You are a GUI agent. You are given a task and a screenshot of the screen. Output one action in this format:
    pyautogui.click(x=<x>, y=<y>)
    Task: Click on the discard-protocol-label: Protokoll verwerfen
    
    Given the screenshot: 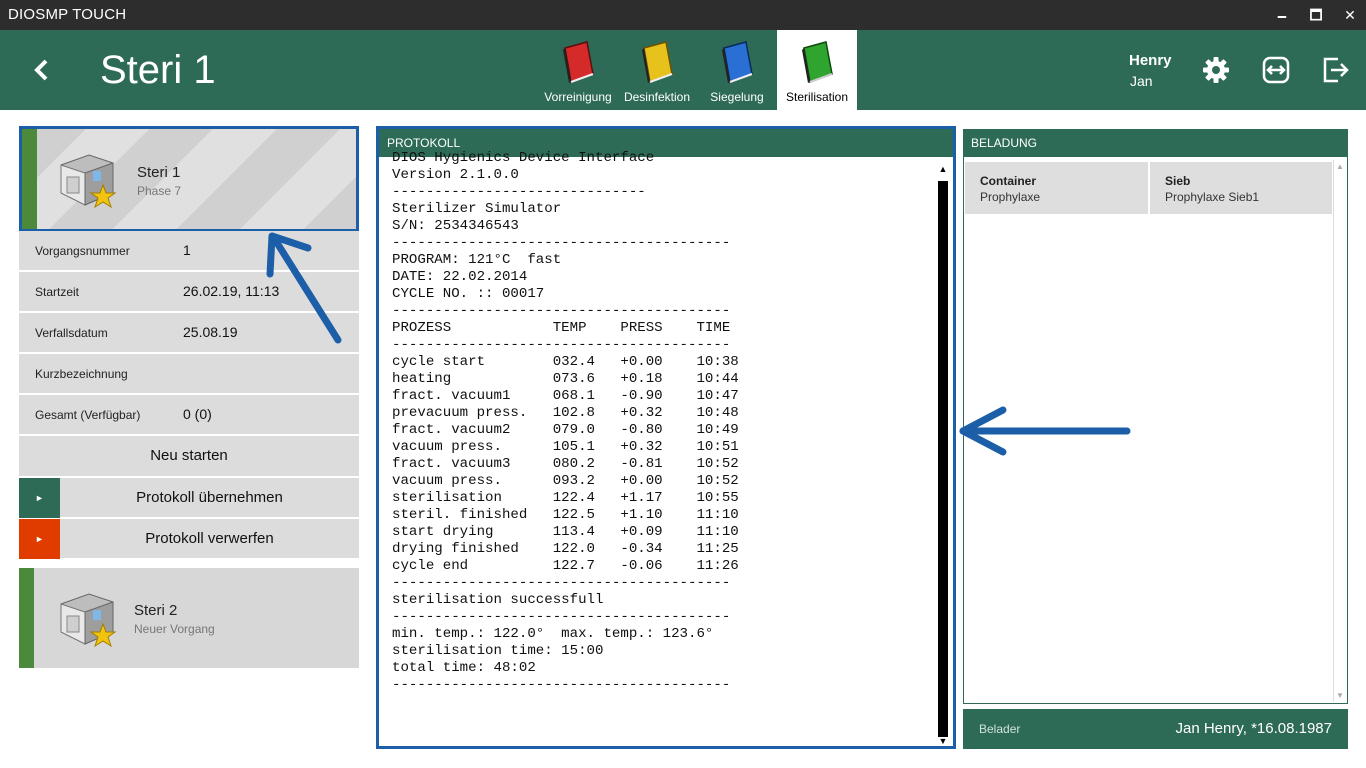 What is the action you would take?
    pyautogui.click(x=209, y=538)
    